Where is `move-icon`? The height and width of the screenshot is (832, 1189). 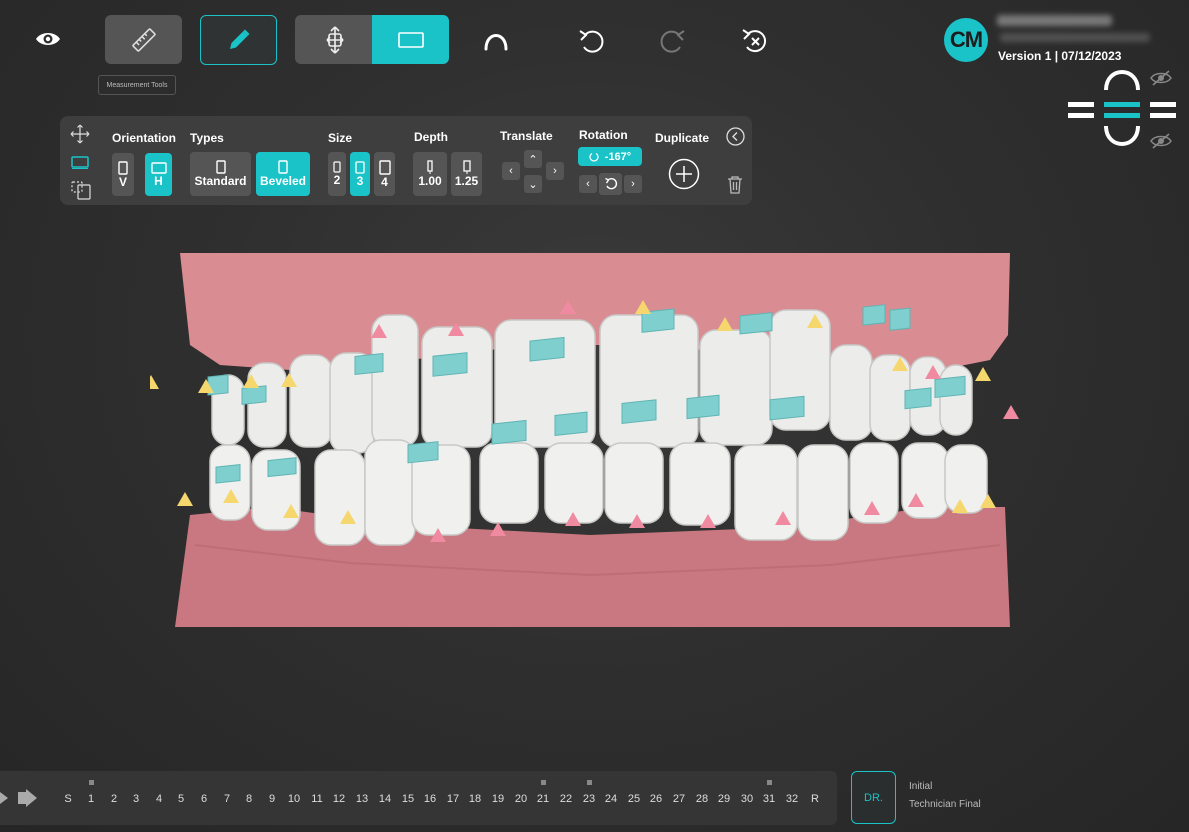
move-icon is located at coordinates (80, 134).